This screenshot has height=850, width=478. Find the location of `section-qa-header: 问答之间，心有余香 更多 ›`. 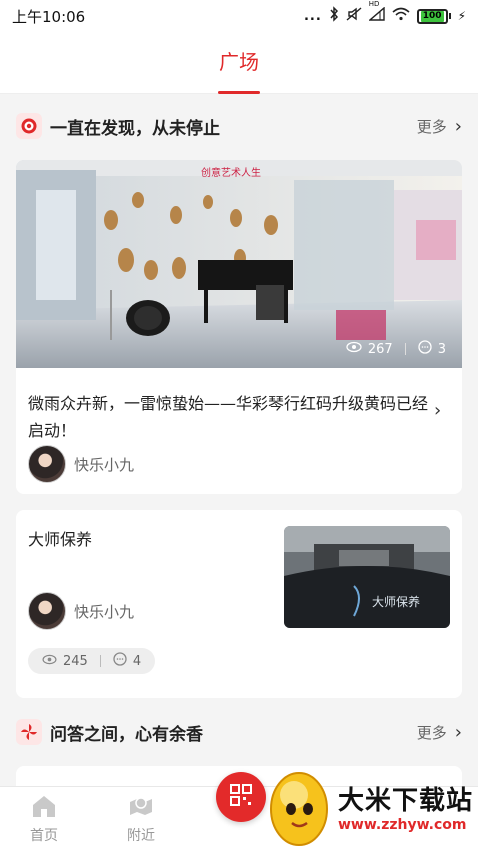

section-qa-header: 问答之间，心有余香 更多 › is located at coordinates (239, 732).